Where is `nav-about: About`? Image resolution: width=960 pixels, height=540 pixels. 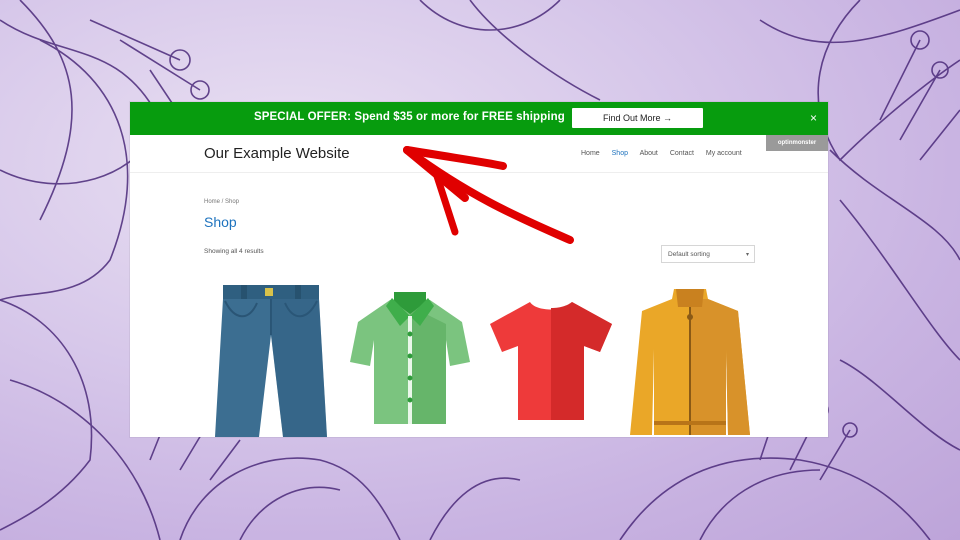 nav-about: About is located at coordinates (649, 153).